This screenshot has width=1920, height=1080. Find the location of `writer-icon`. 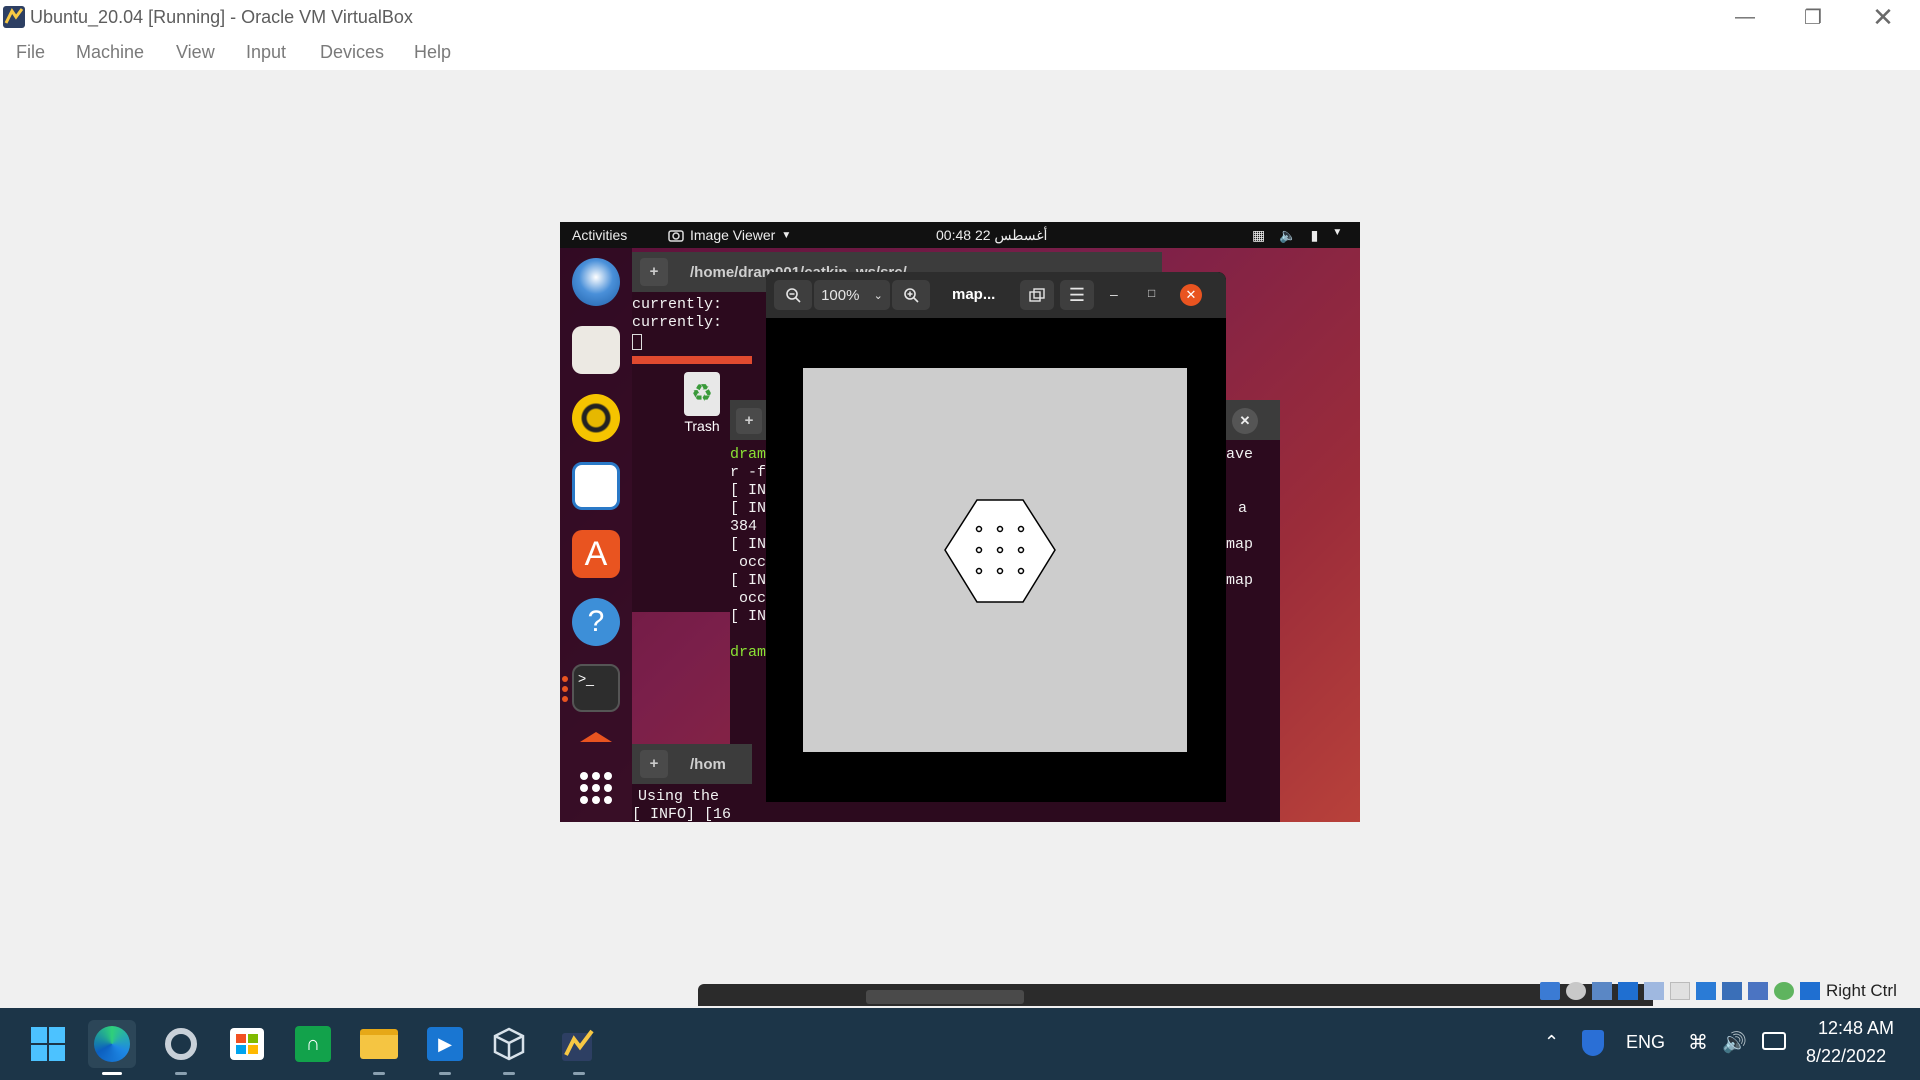

writer-icon is located at coordinates (596, 486).